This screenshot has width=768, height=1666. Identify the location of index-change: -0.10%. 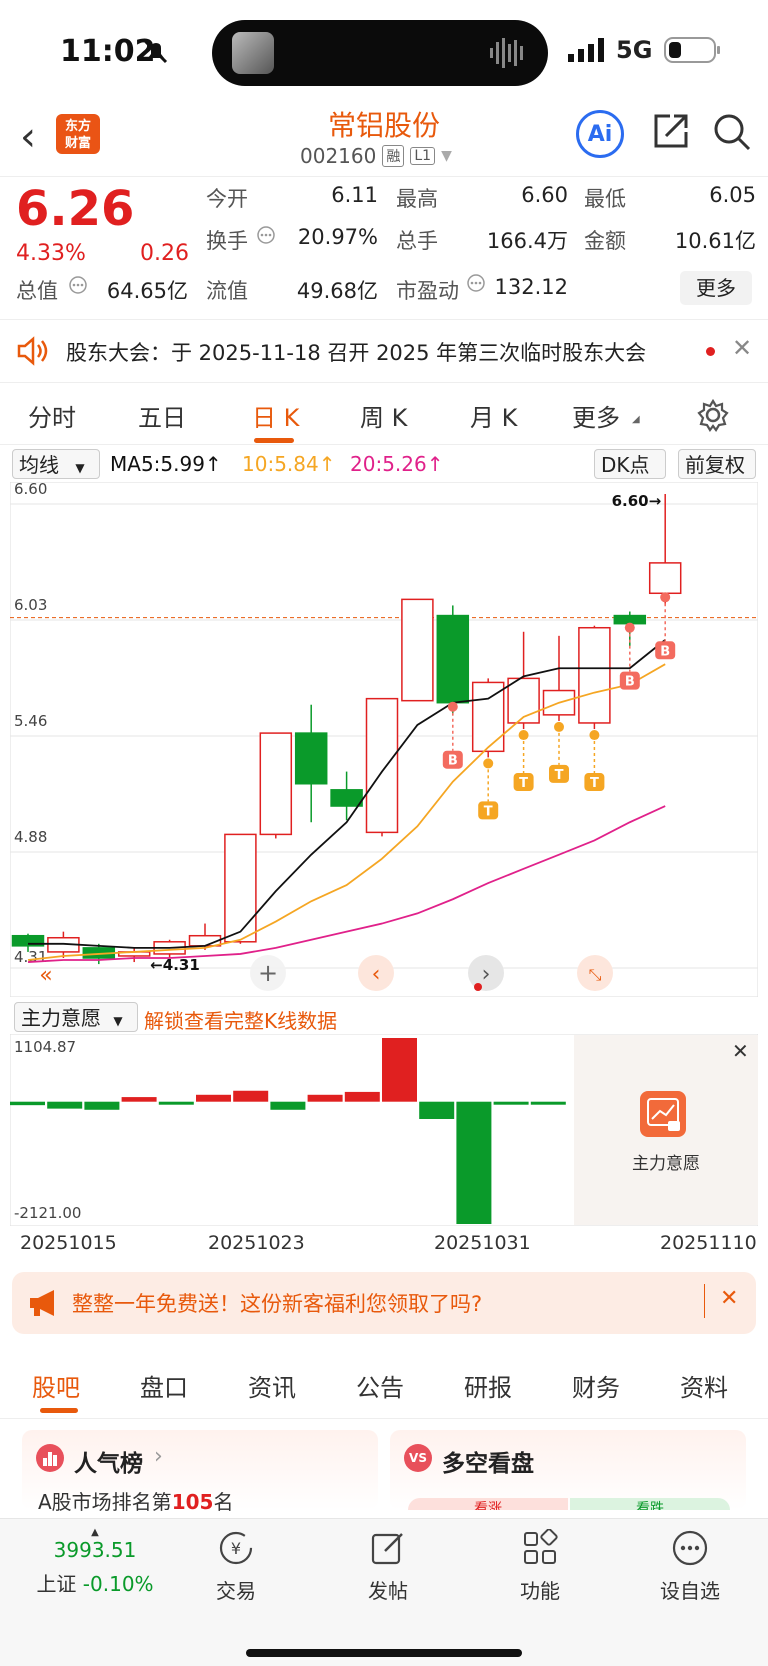
(118, 1584).